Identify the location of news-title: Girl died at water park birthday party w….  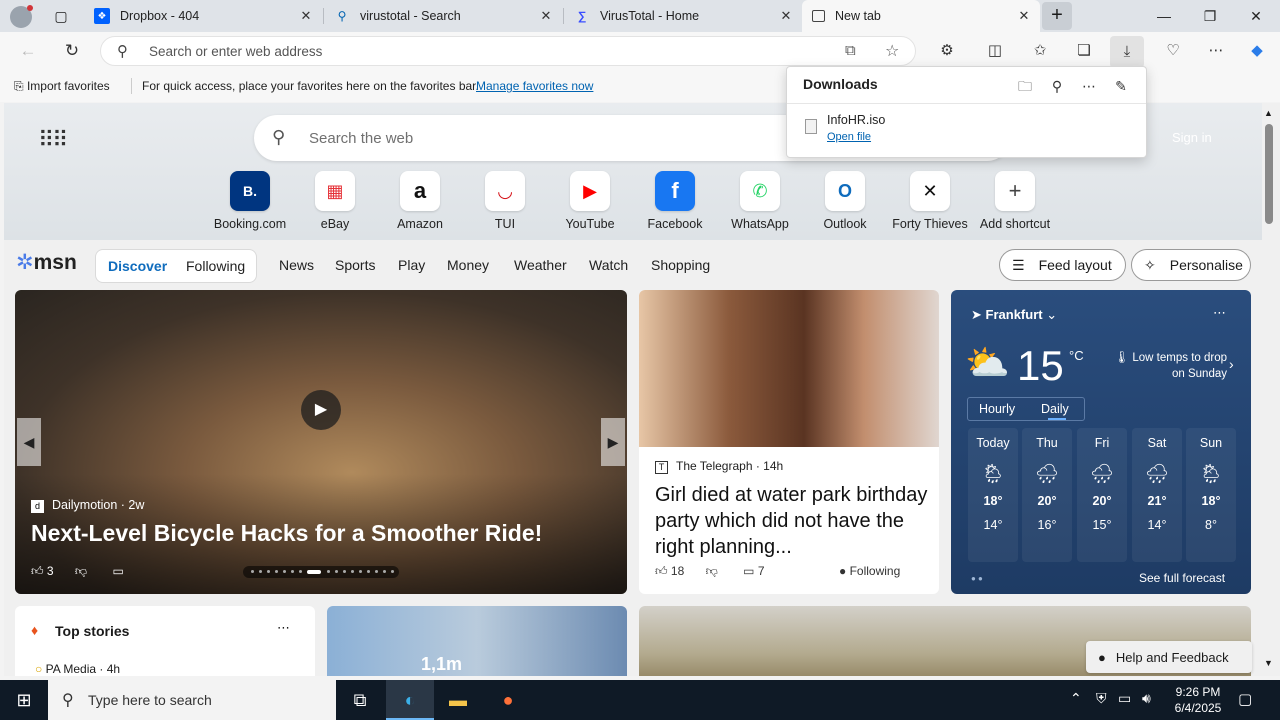
(793, 521).